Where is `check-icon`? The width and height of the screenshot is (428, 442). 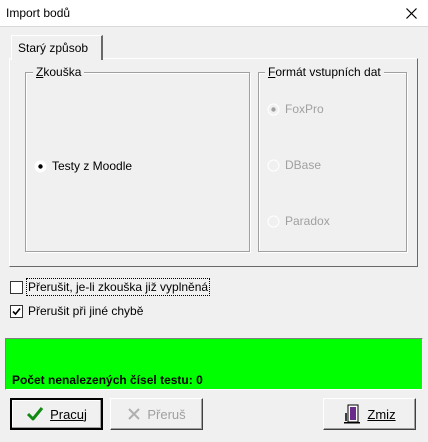
check-icon is located at coordinates (35, 414).